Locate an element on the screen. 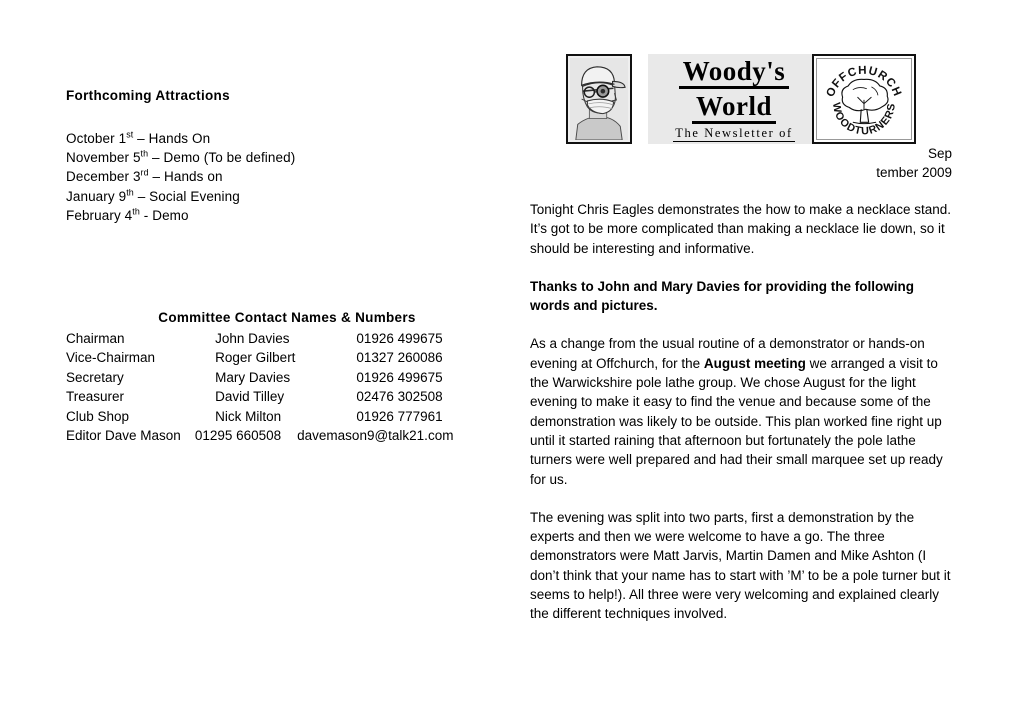 This screenshot has width=1020, height=721. event-month: November is located at coordinates (99, 158).